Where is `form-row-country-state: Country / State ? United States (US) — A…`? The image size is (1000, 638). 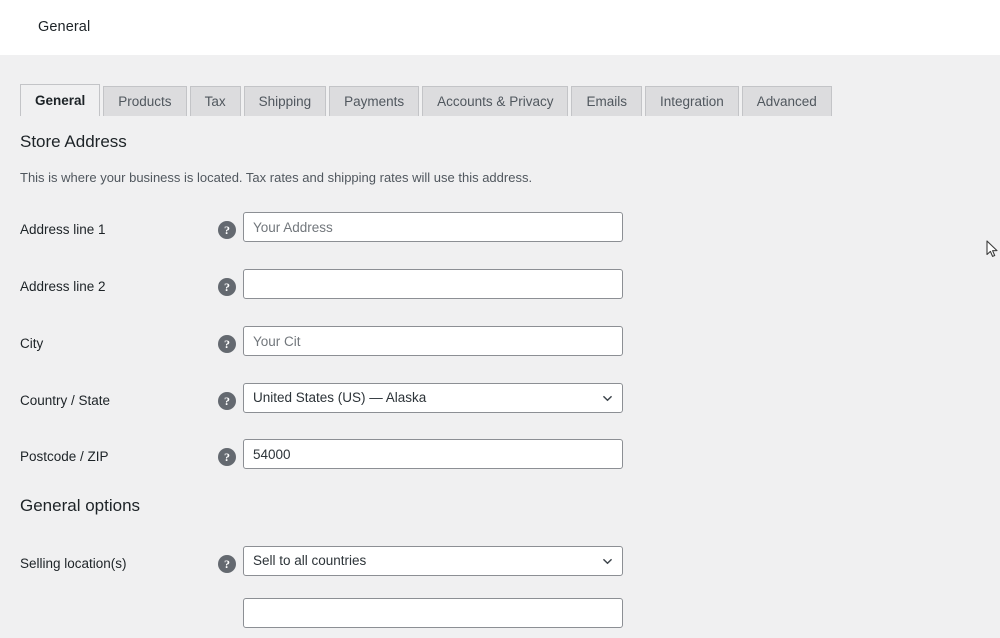
form-row-country-state: Country / State ? United States (US) — A… is located at coordinates (500, 403).